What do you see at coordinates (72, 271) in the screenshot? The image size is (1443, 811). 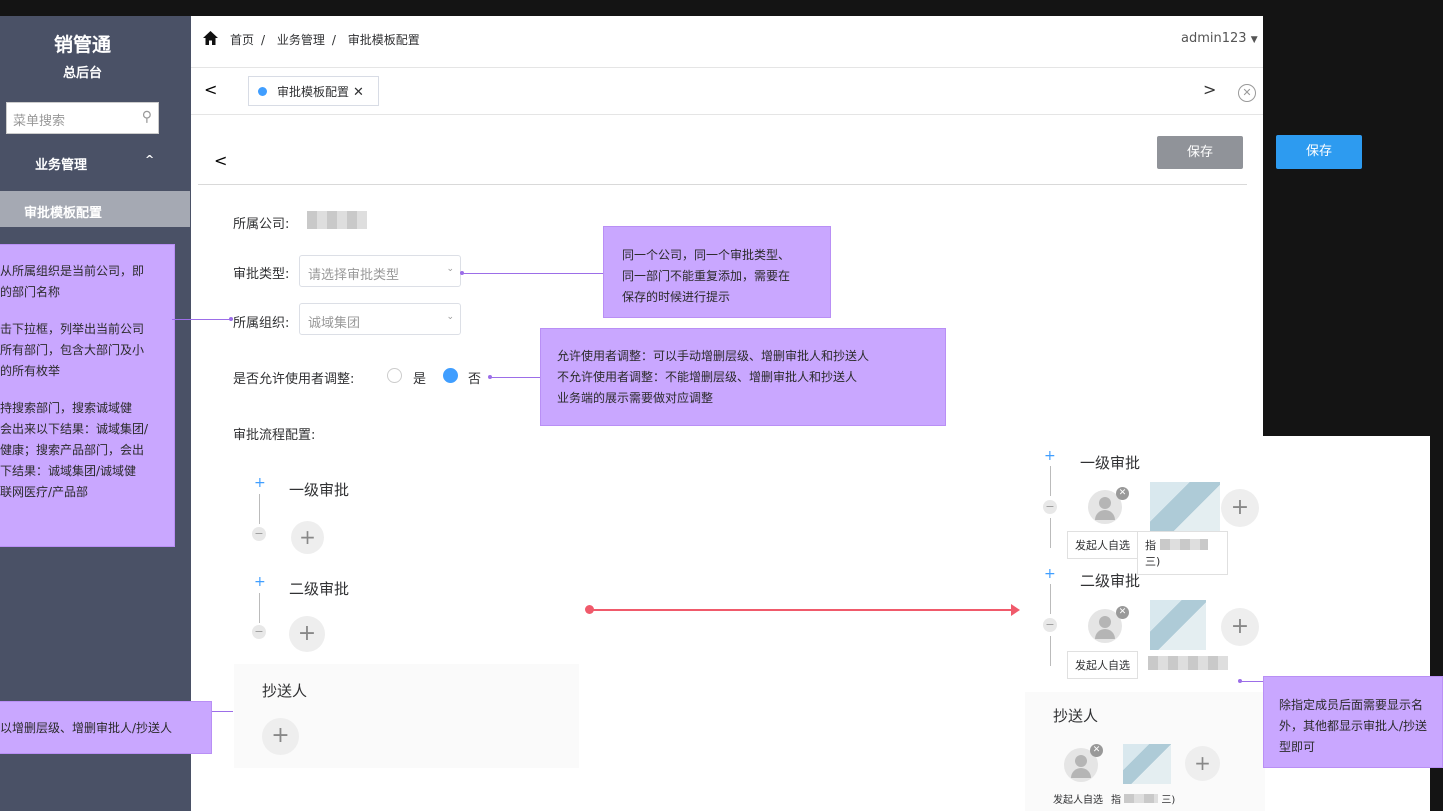 I see `note-line: 从所属组织是当前公司，即` at bounding box center [72, 271].